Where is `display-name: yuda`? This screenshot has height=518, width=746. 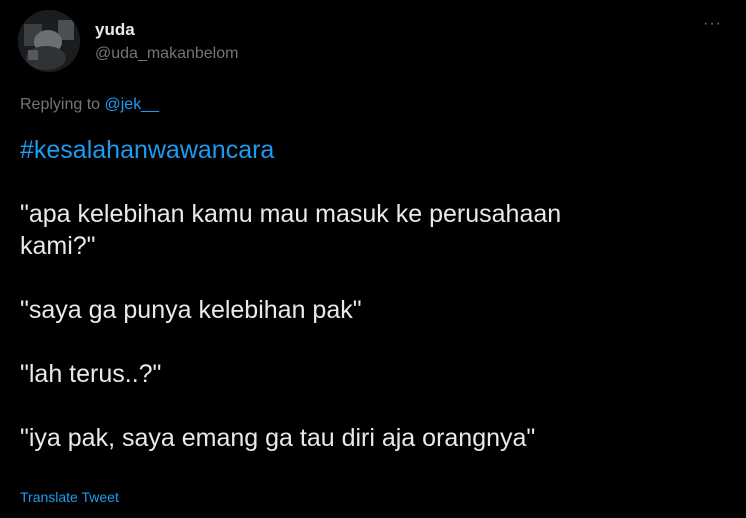
display-name: yuda is located at coordinates (115, 30).